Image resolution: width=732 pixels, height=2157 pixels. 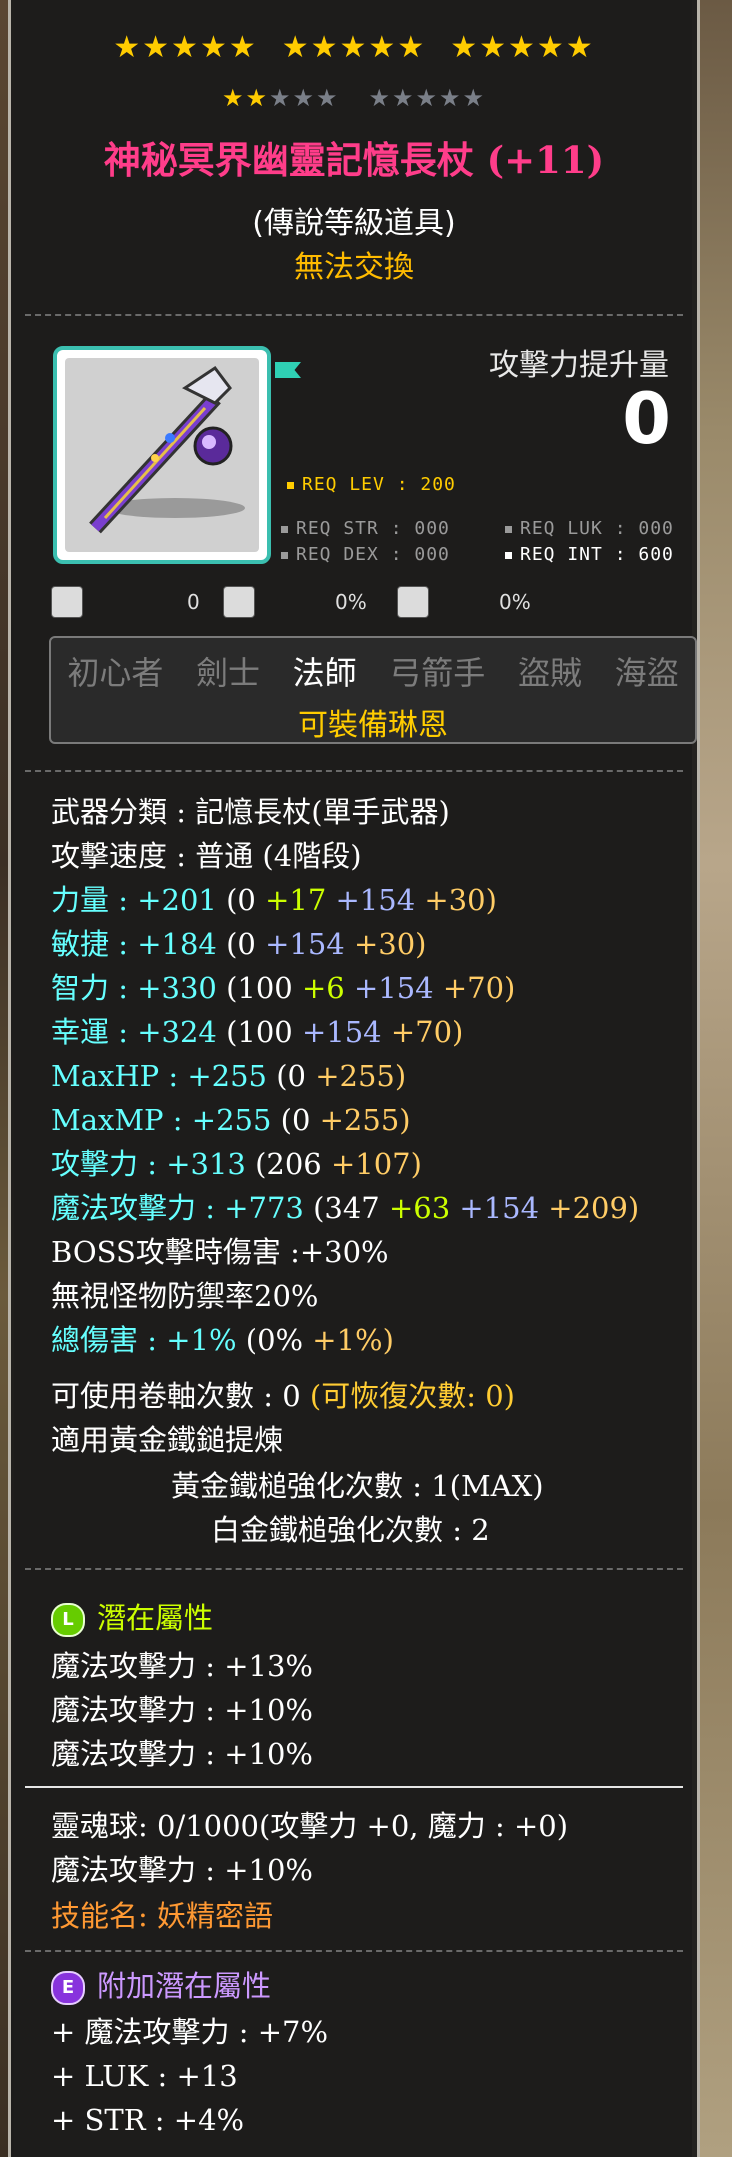 I want to click on stat-upgrades: 可使用卷軸次數 : 0 (可恢復次數: 0), so click(x=283, y=1396).